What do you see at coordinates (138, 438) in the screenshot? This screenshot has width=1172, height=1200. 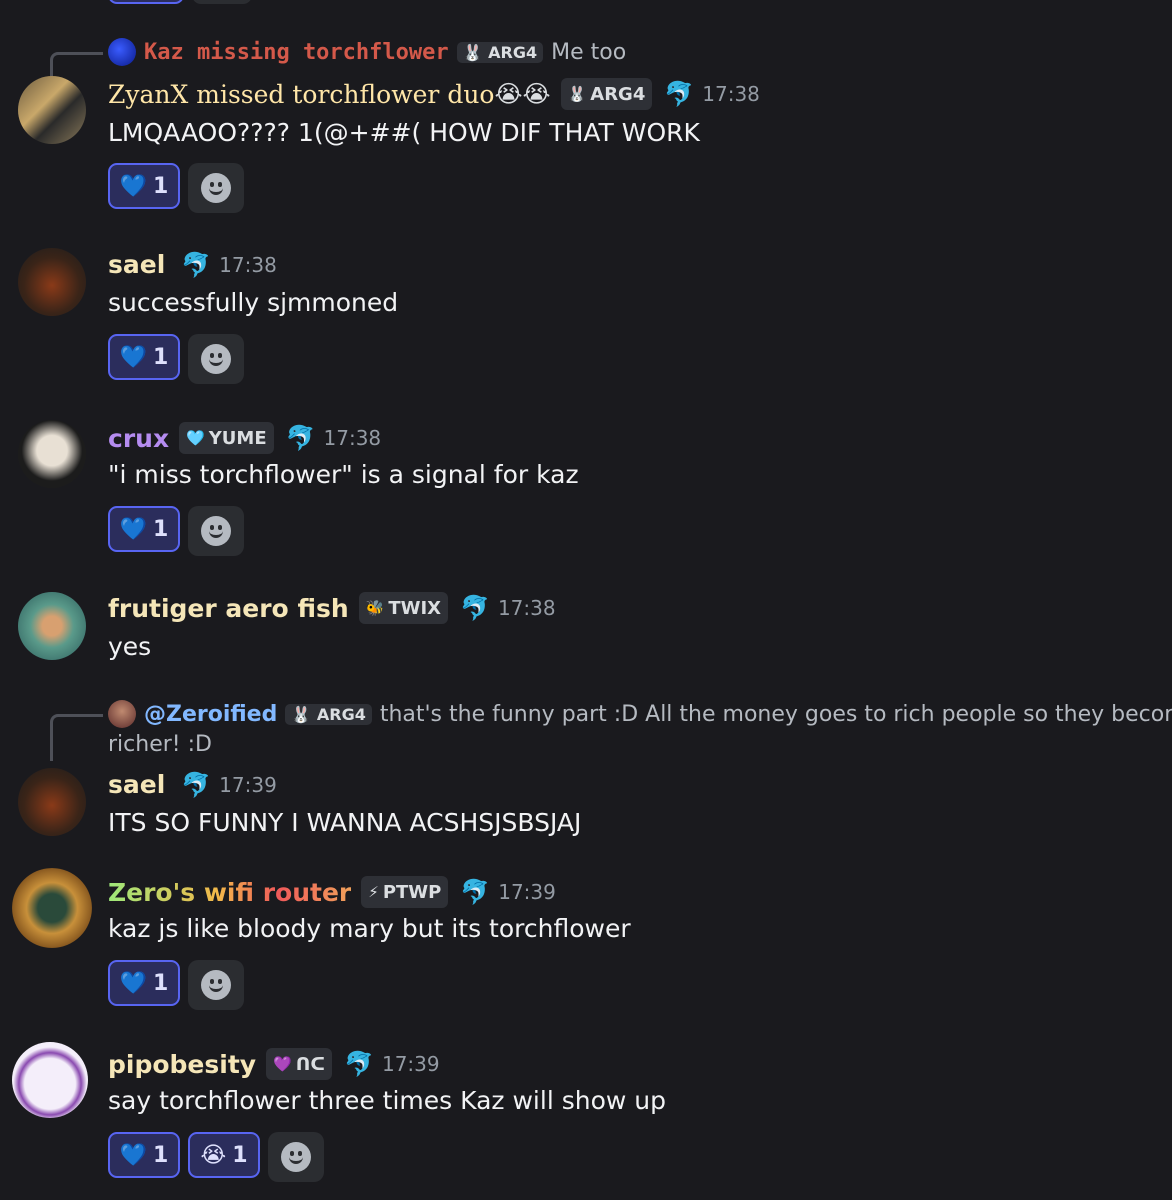 I see `username: crux` at bounding box center [138, 438].